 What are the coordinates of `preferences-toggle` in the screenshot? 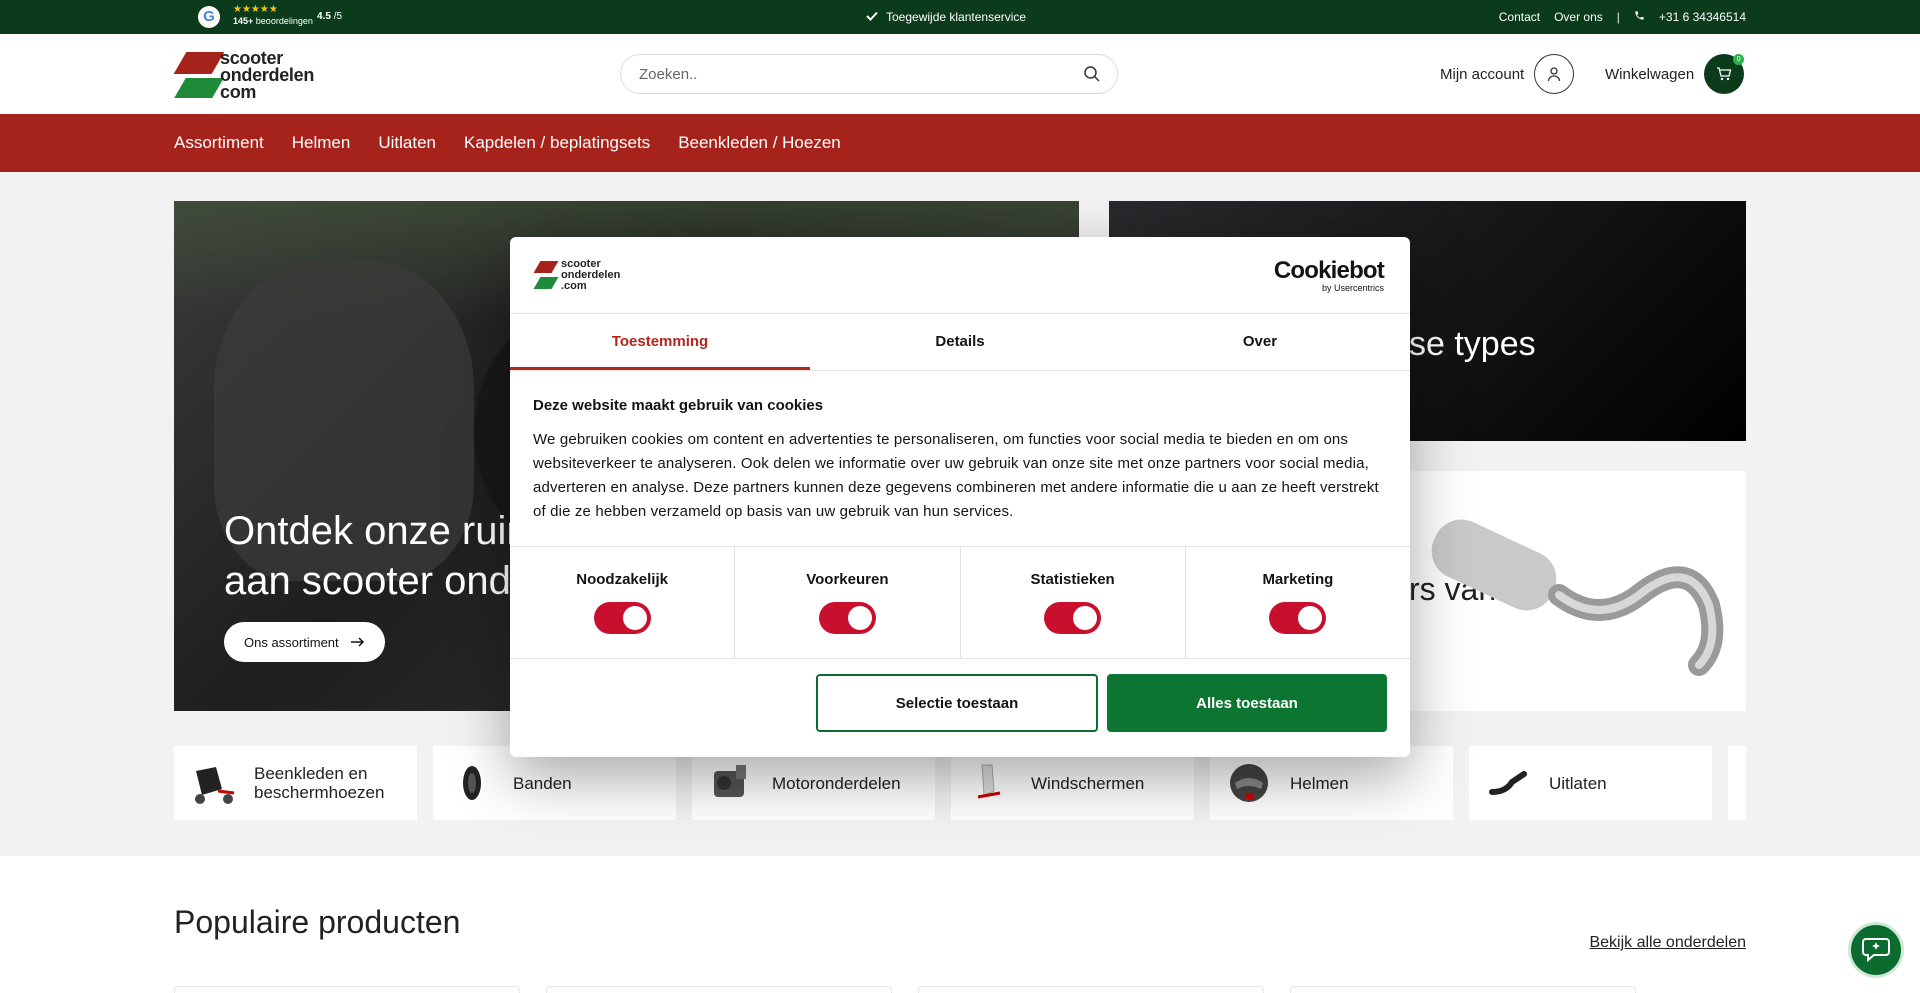 It's located at (847, 618).